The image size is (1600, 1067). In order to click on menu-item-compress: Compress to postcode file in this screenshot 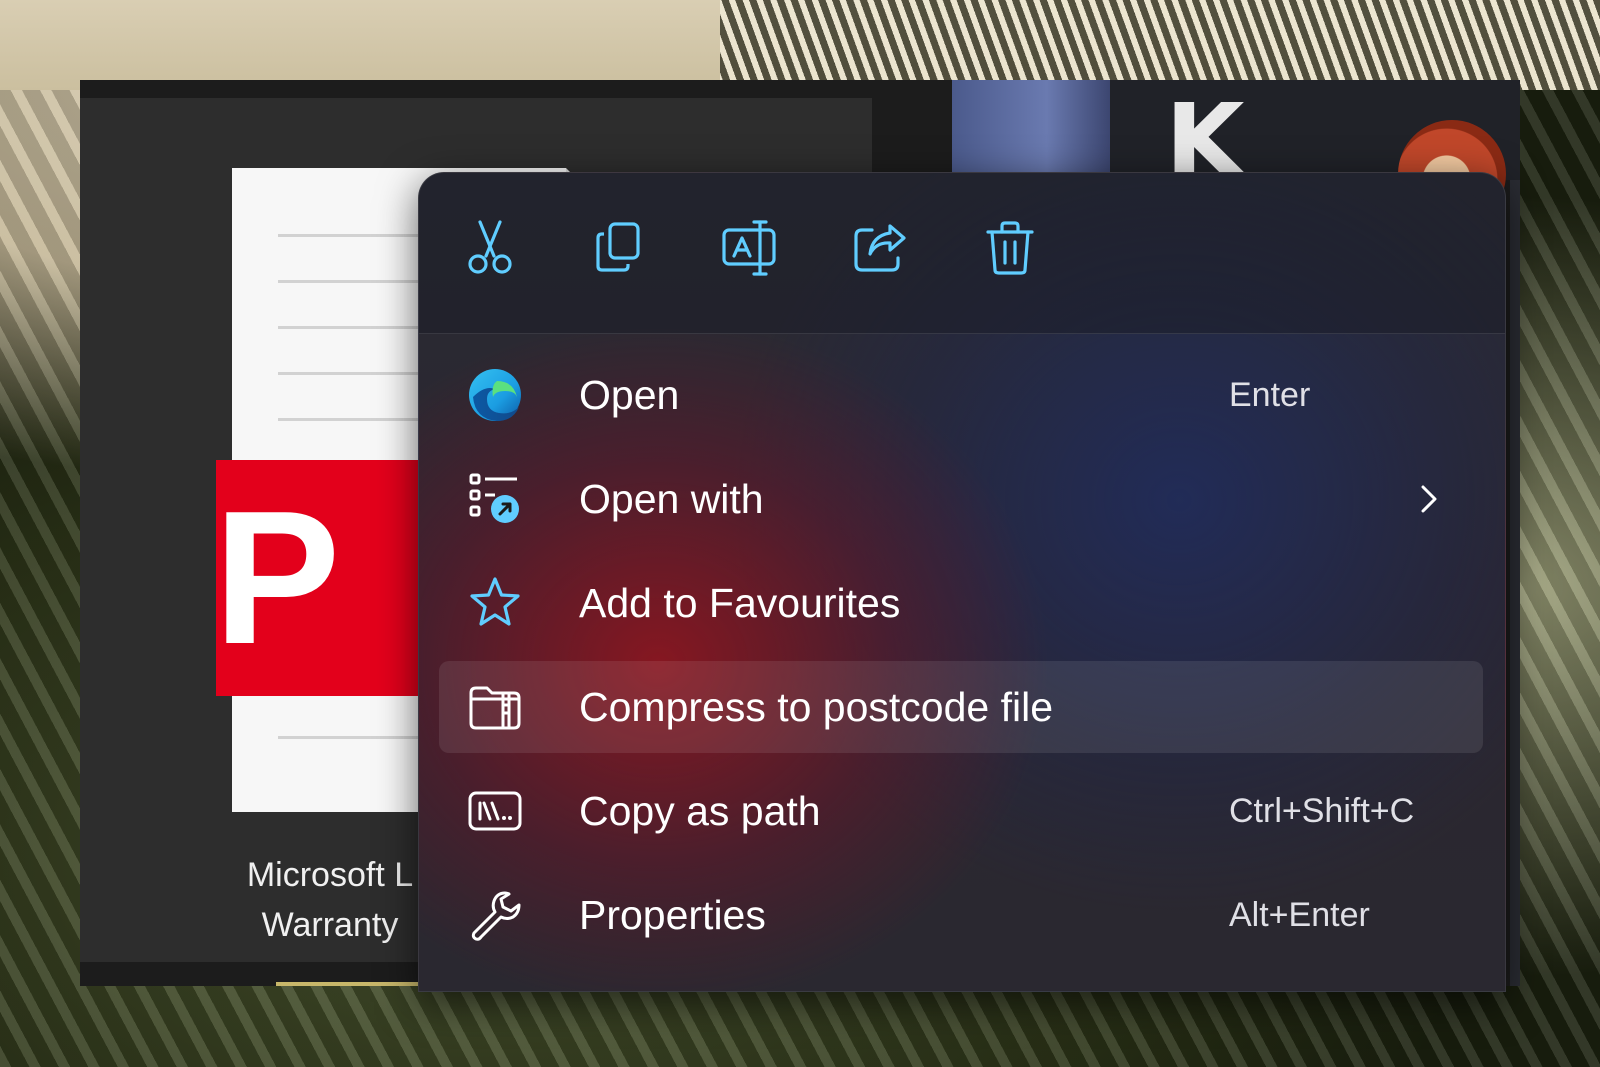, I will do `click(961, 707)`.